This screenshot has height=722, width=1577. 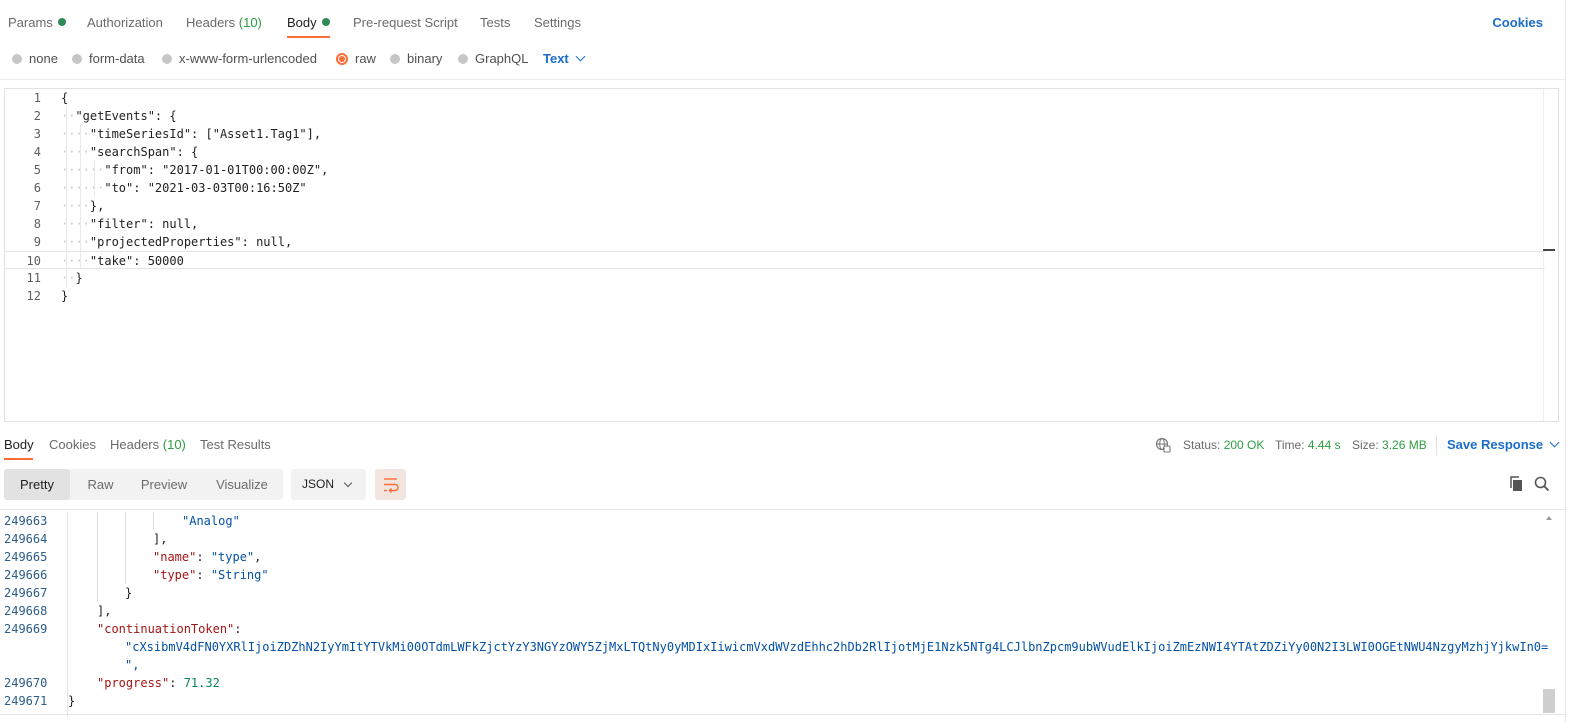 What do you see at coordinates (775, 116) in the screenshot?
I see `editor-line: 2 ··"getEvents": {` at bounding box center [775, 116].